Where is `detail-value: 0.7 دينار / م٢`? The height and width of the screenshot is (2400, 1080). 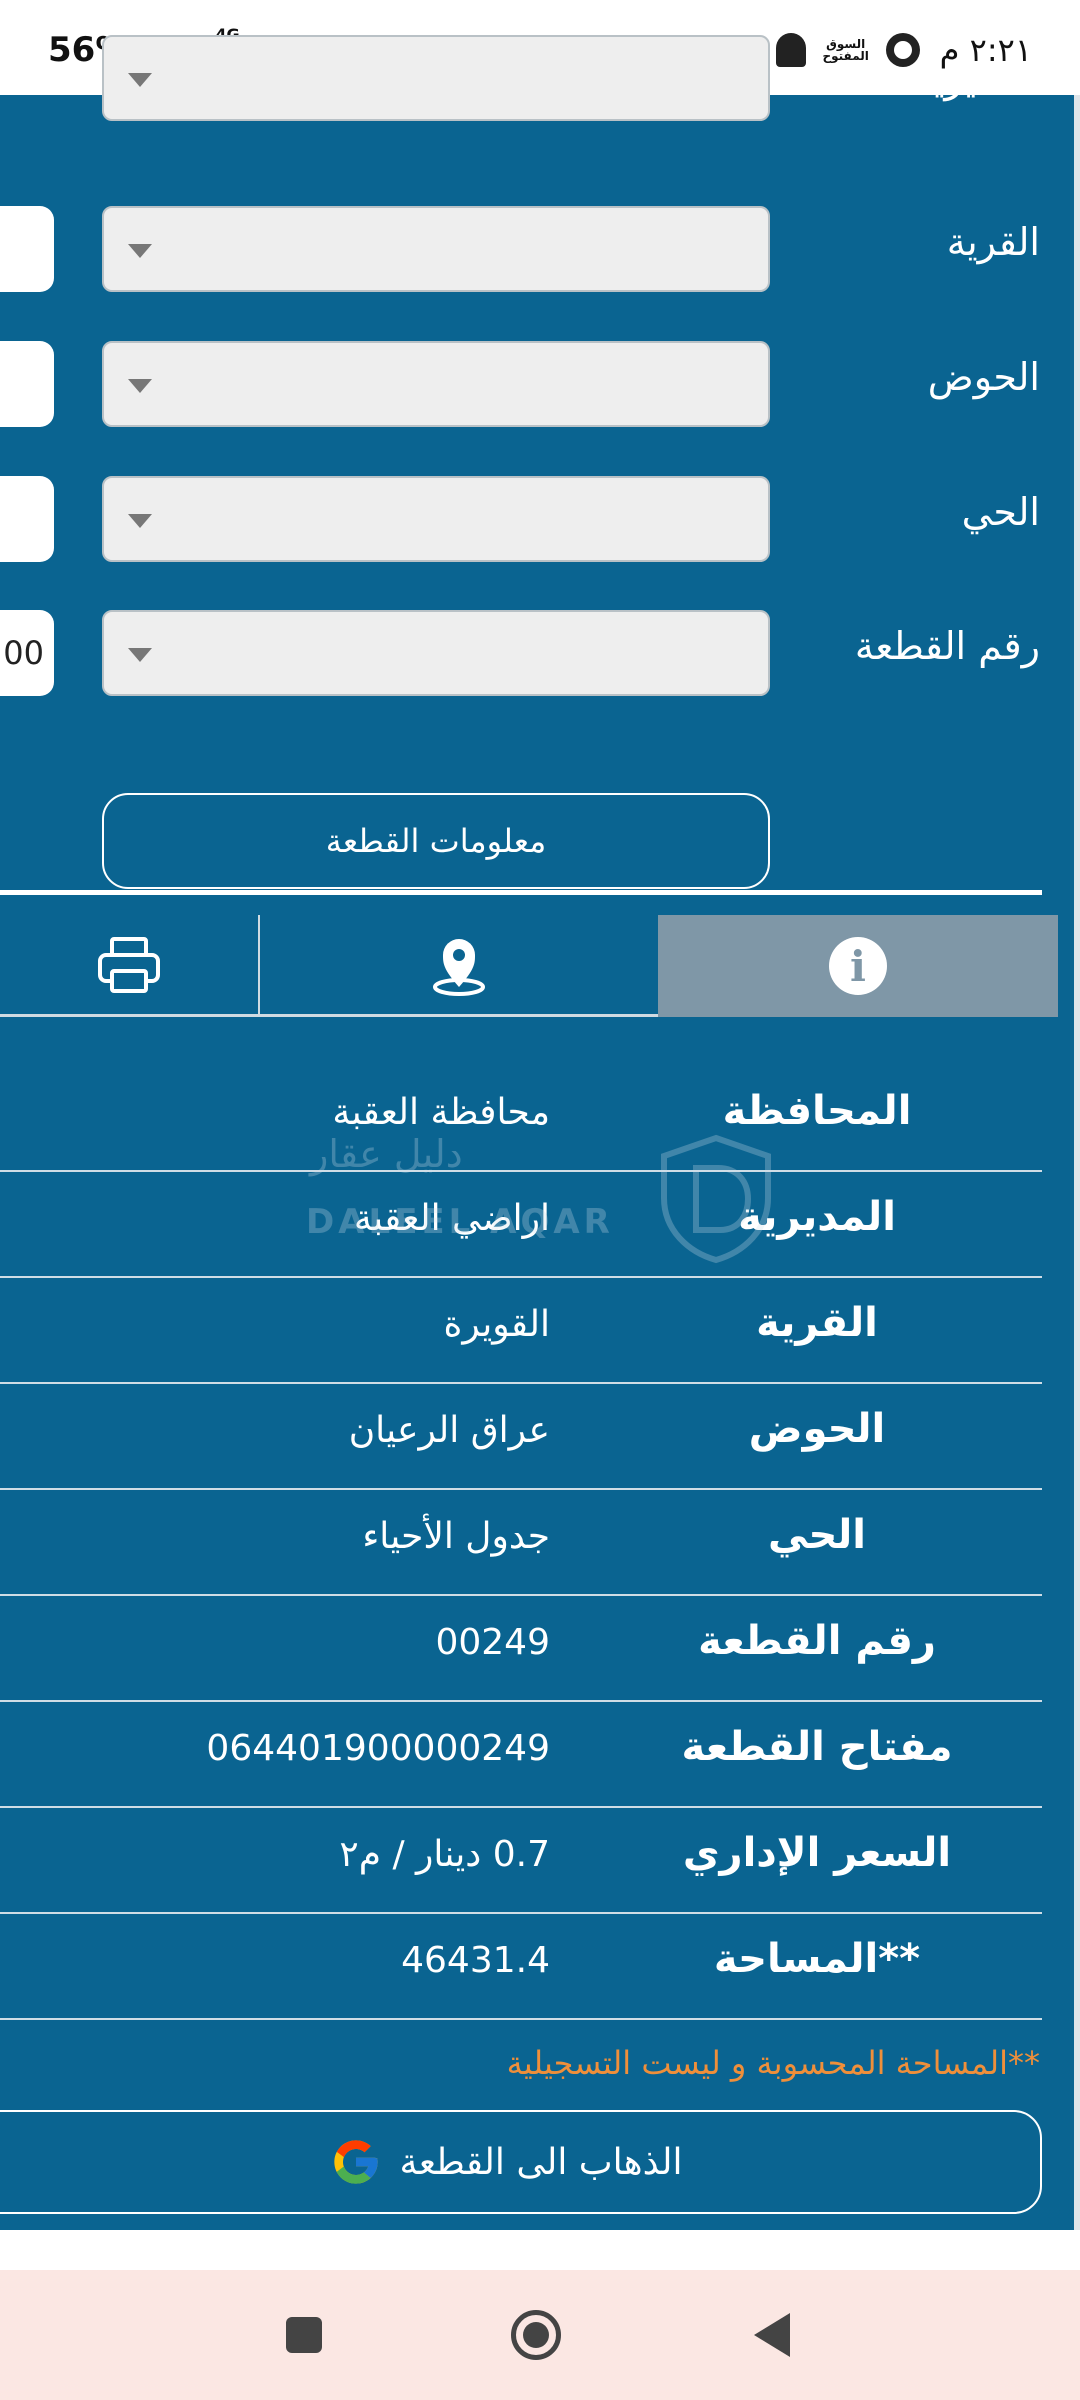 detail-value: 0.7 دينار / م٢ is located at coordinates (444, 1854).